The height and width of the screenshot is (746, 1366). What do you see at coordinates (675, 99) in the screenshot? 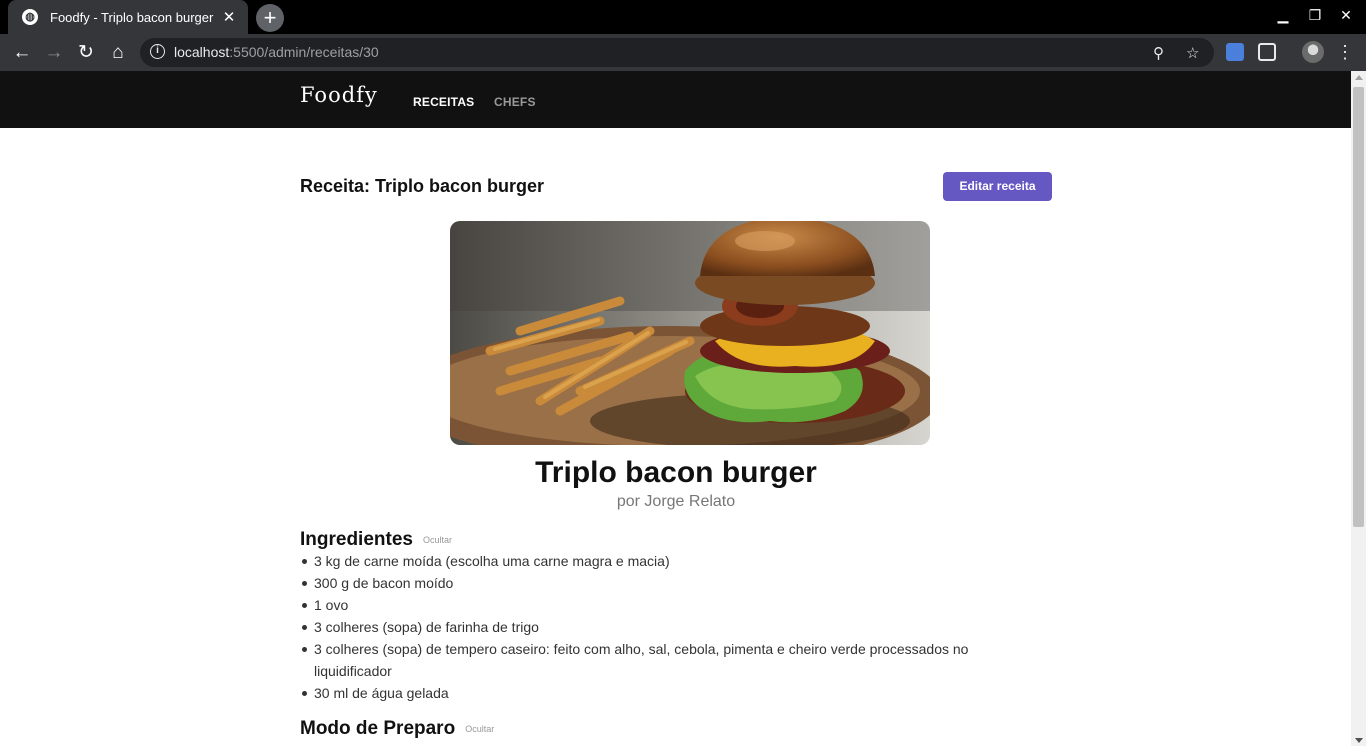
I see `site-header: Foodfy RECEITAS CHEFS` at bounding box center [675, 99].